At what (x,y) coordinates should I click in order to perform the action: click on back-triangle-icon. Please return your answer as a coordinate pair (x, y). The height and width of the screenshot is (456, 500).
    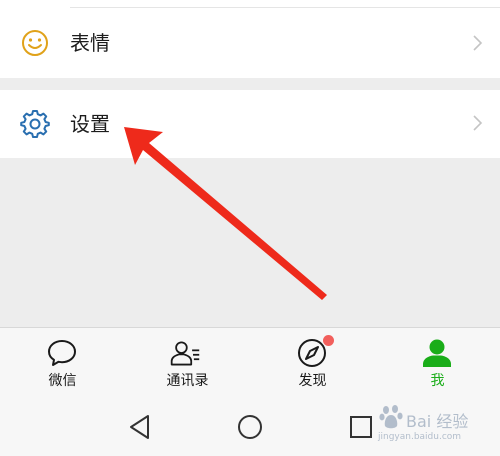
    Looking at the image, I should click on (140, 427).